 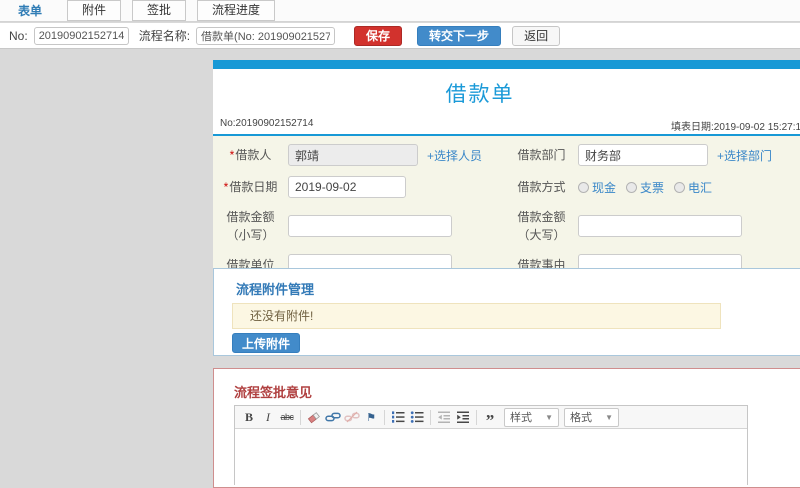 What do you see at coordinates (333, 417) in the screenshot?
I see `link-icon` at bounding box center [333, 417].